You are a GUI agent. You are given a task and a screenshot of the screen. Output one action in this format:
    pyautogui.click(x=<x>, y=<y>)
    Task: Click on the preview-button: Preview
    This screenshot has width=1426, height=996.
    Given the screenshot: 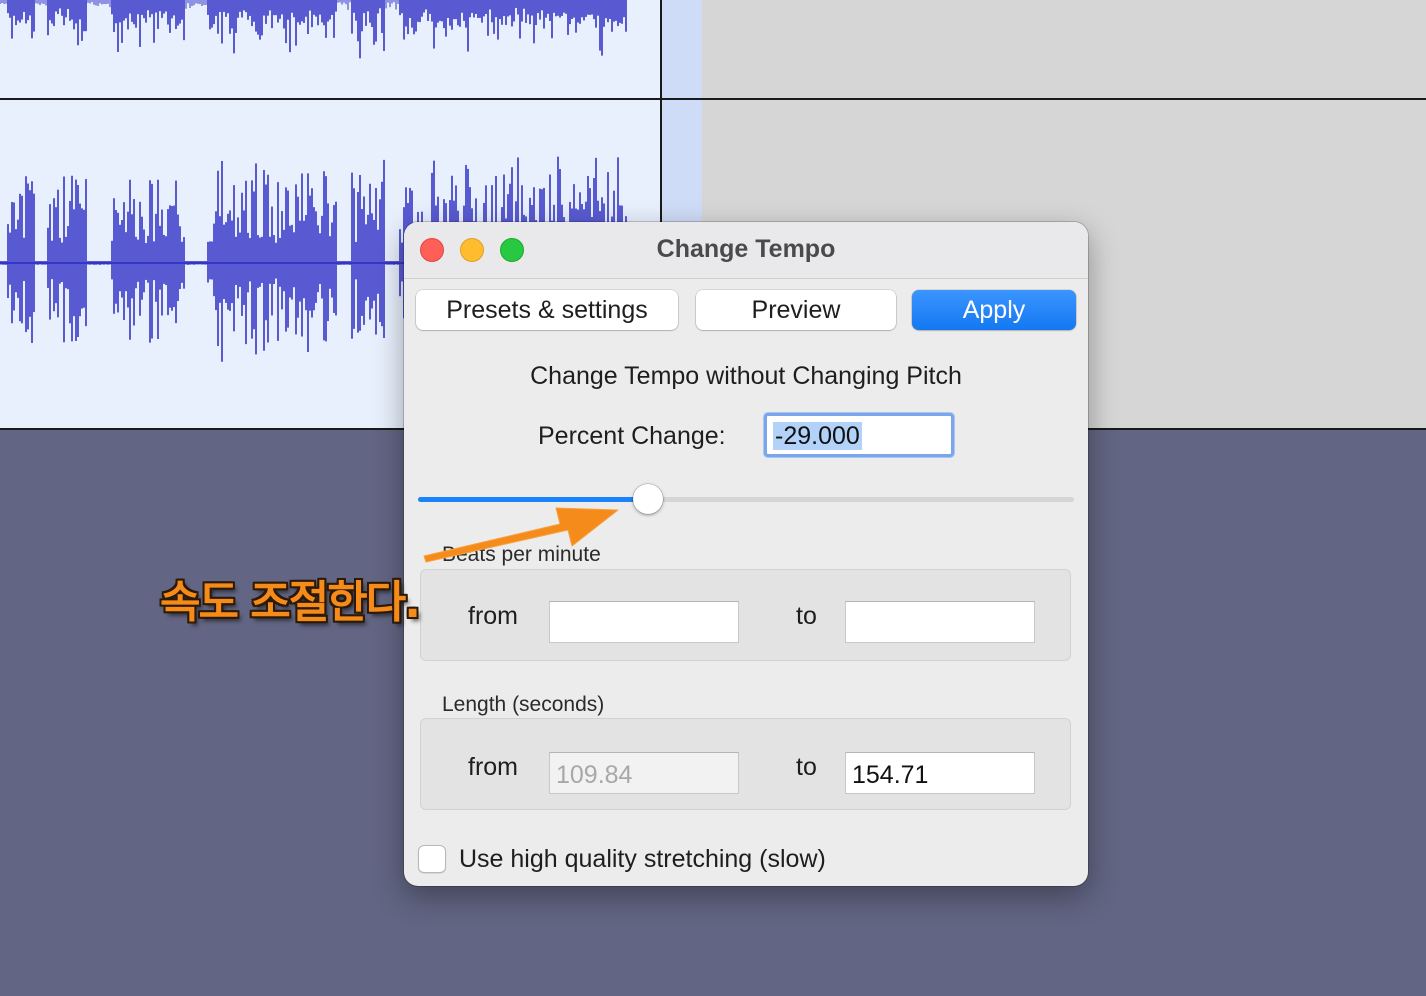 What is the action you would take?
    pyautogui.click(x=796, y=310)
    